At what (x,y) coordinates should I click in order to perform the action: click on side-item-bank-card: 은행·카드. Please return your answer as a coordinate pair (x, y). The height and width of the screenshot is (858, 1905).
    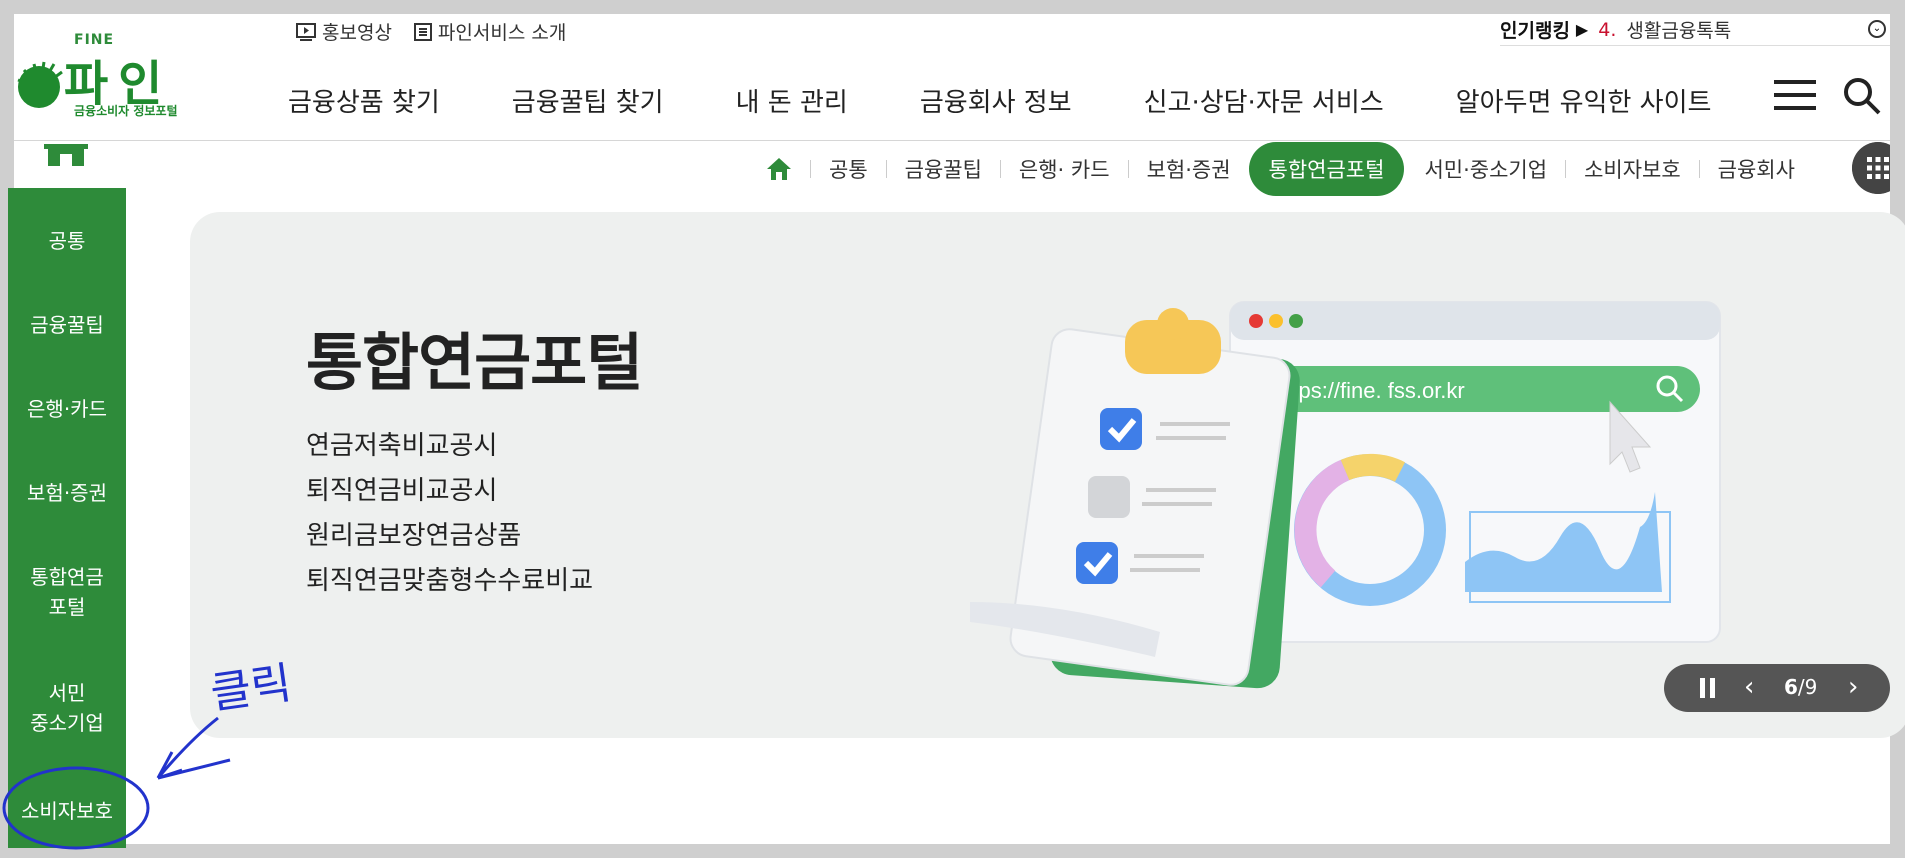
    Looking at the image, I should click on (67, 409).